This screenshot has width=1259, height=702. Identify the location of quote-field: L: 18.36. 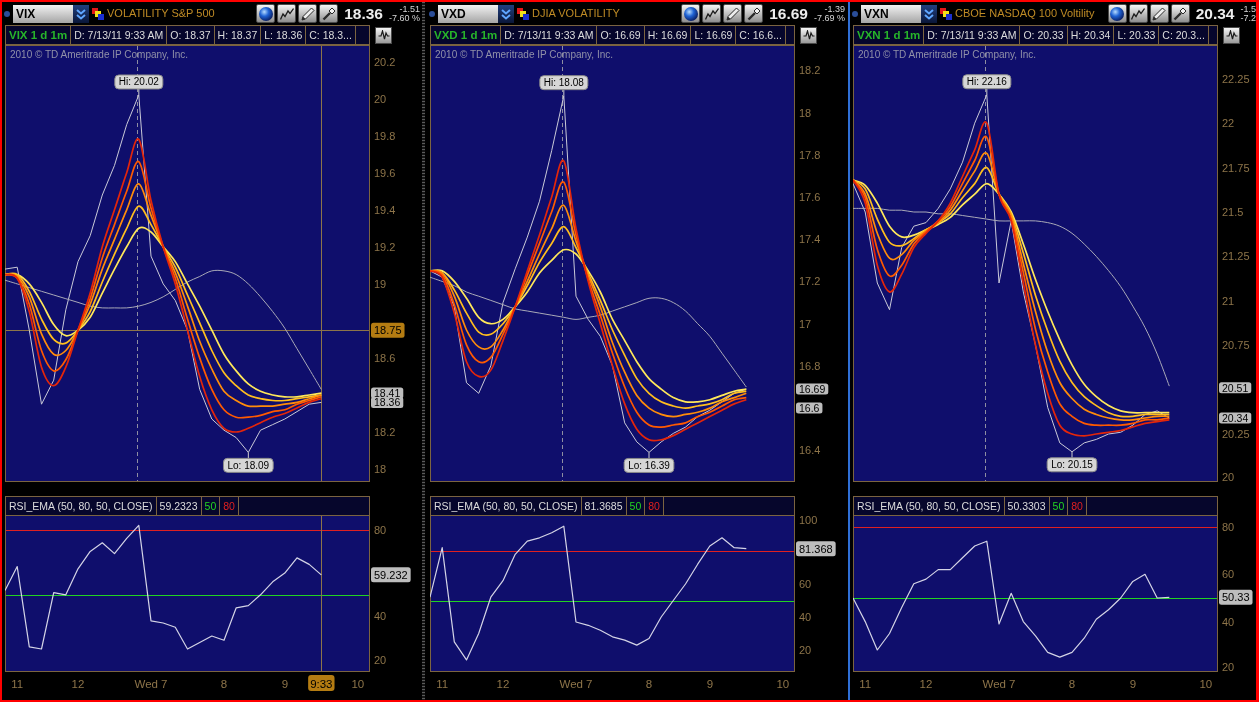
(284, 35).